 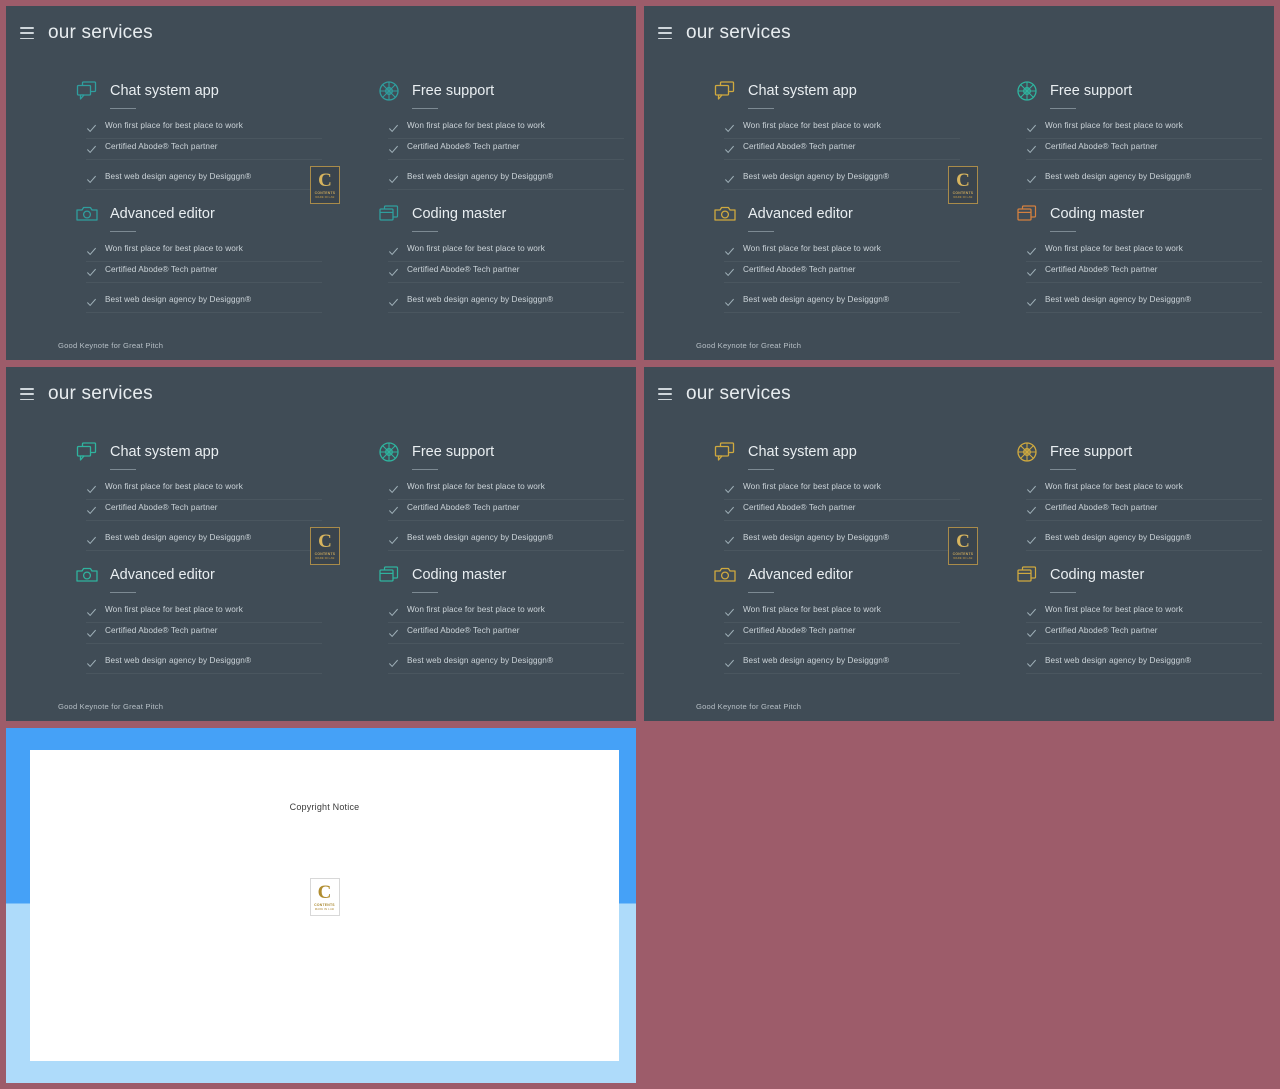 I want to click on list-item-text: Best web design agency by Desigggn®, so click(x=816, y=660).